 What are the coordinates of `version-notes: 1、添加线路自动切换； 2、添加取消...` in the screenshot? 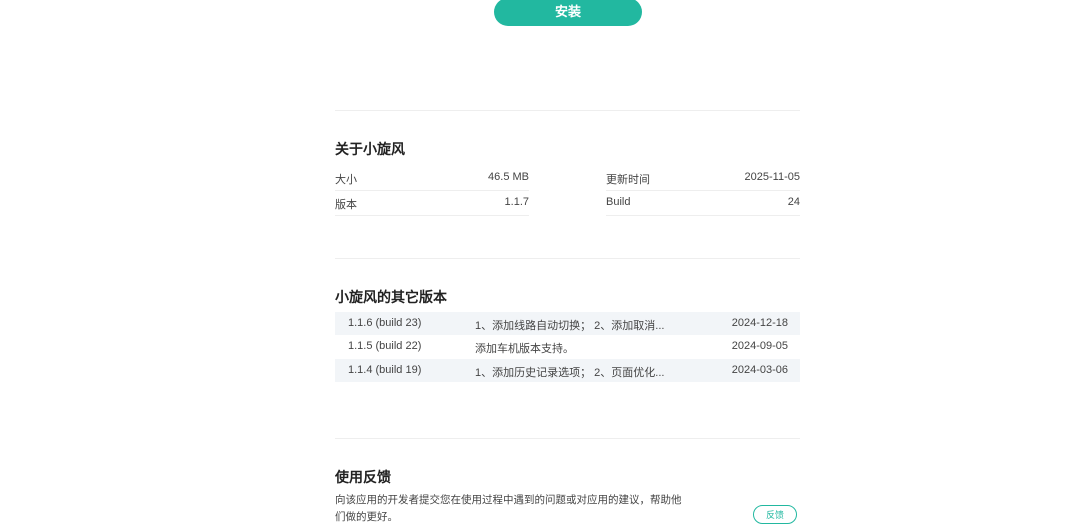 It's located at (570, 326).